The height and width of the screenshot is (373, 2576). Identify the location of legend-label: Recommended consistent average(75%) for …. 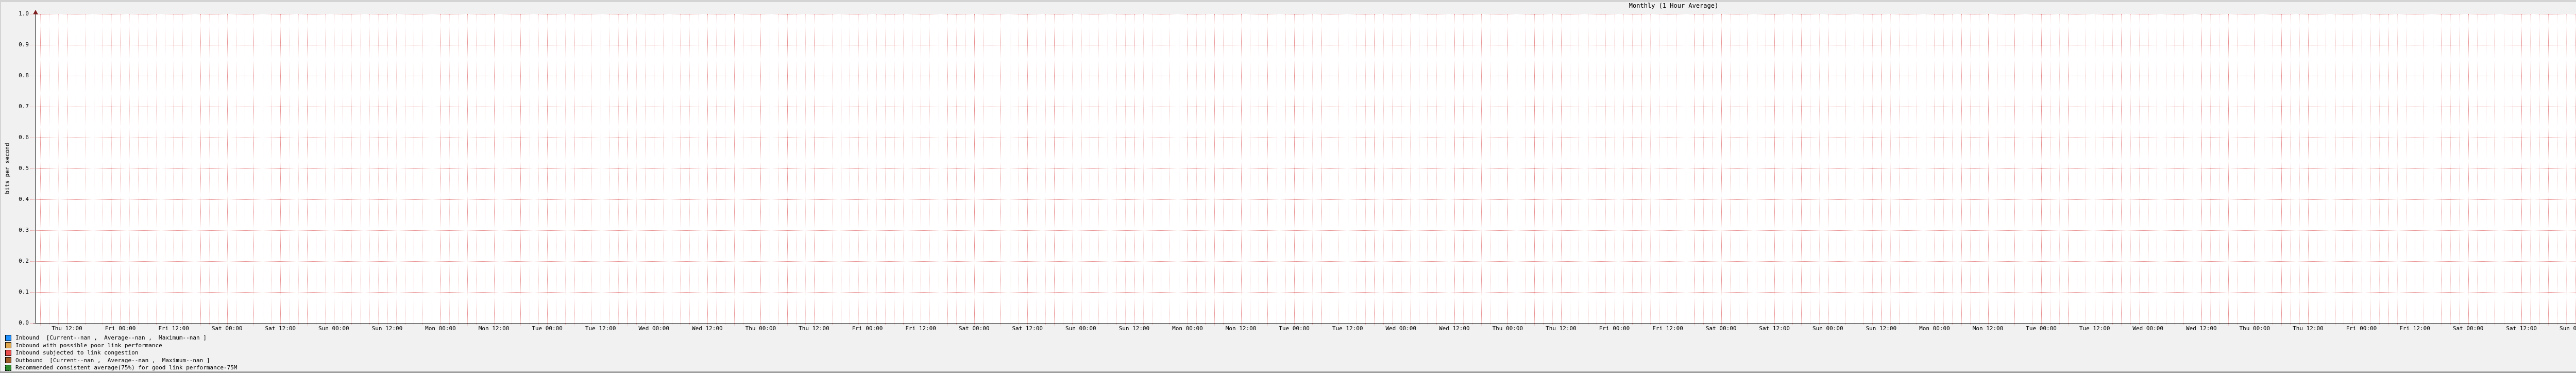
(127, 367).